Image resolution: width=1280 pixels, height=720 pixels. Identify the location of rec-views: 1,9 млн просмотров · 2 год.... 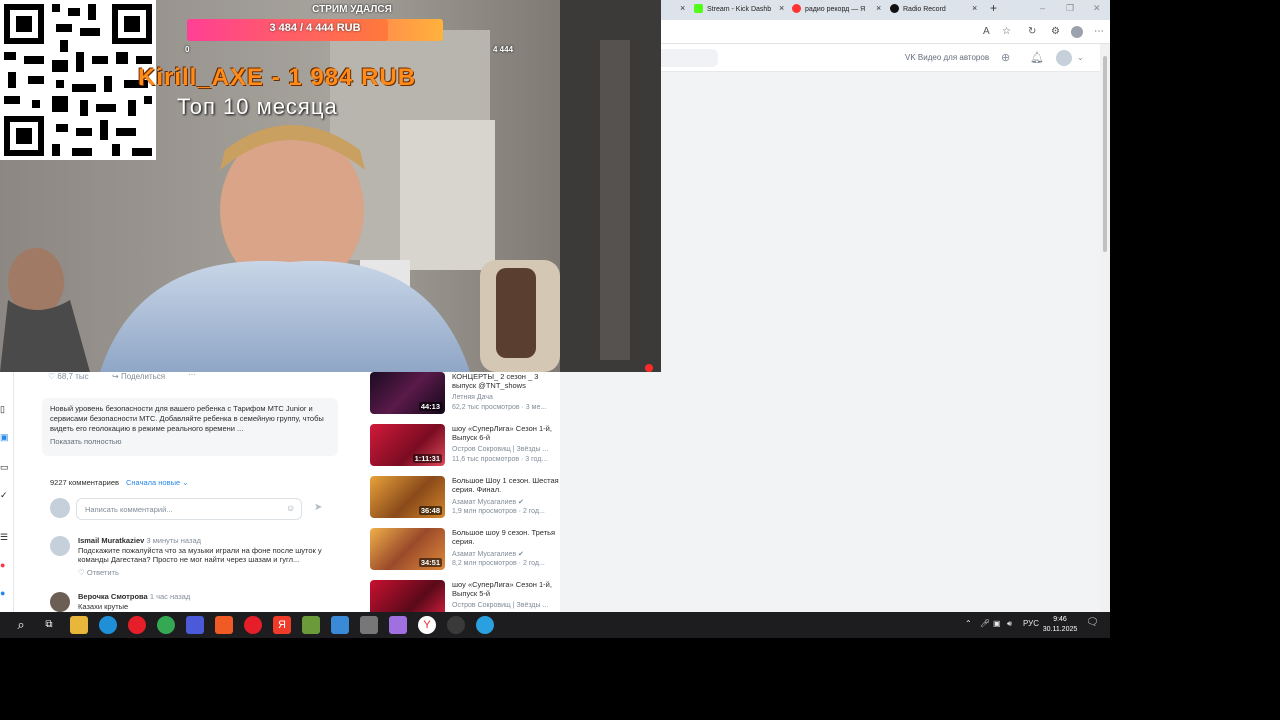
(498, 511).